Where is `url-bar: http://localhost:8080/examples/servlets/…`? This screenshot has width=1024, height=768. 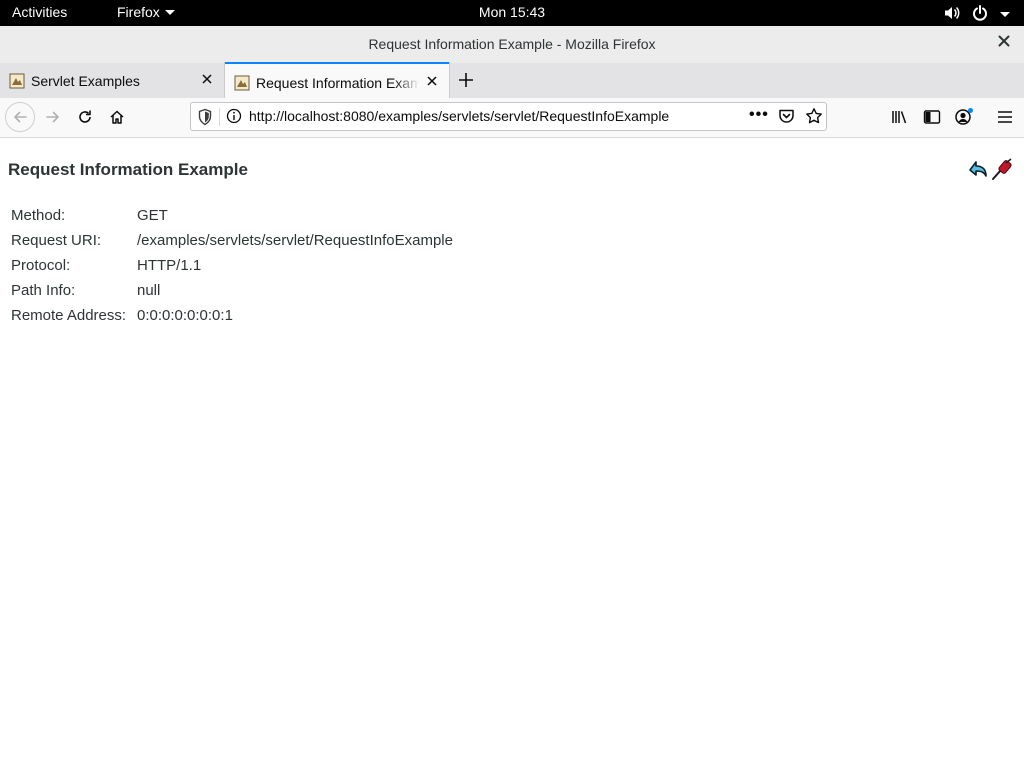
url-bar: http://localhost:8080/examples/servlets/… is located at coordinates (508, 116).